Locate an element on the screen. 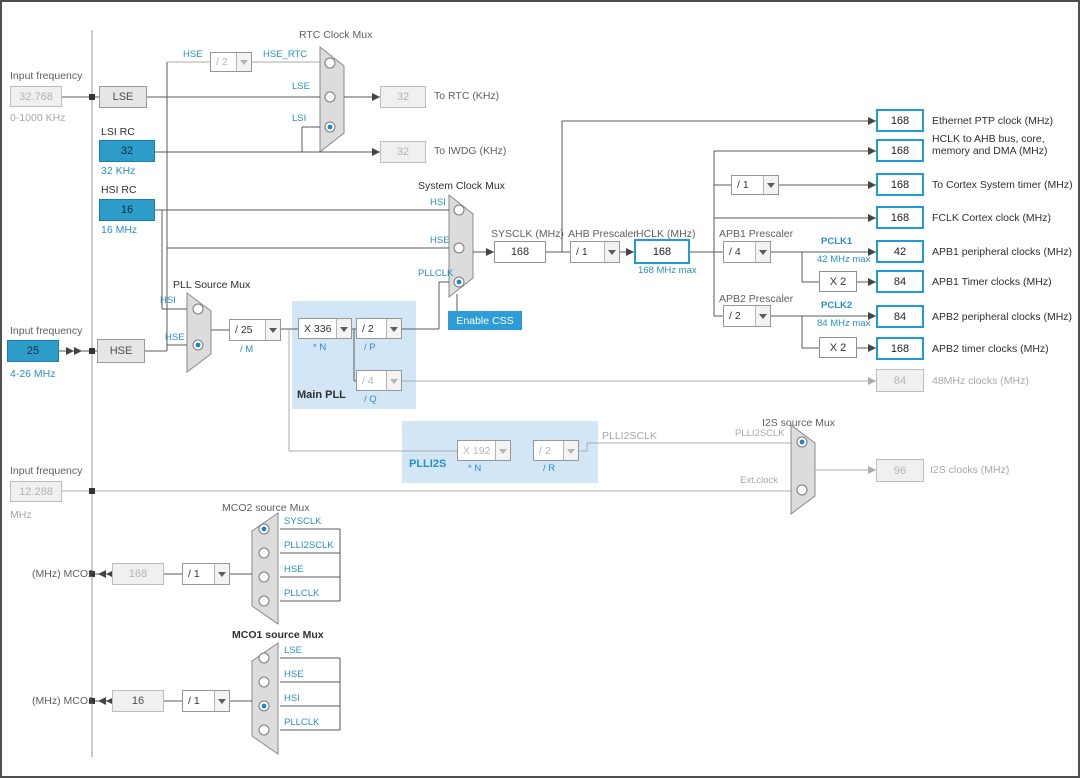  hsi-rc-label: HSI RC is located at coordinates (119, 190).